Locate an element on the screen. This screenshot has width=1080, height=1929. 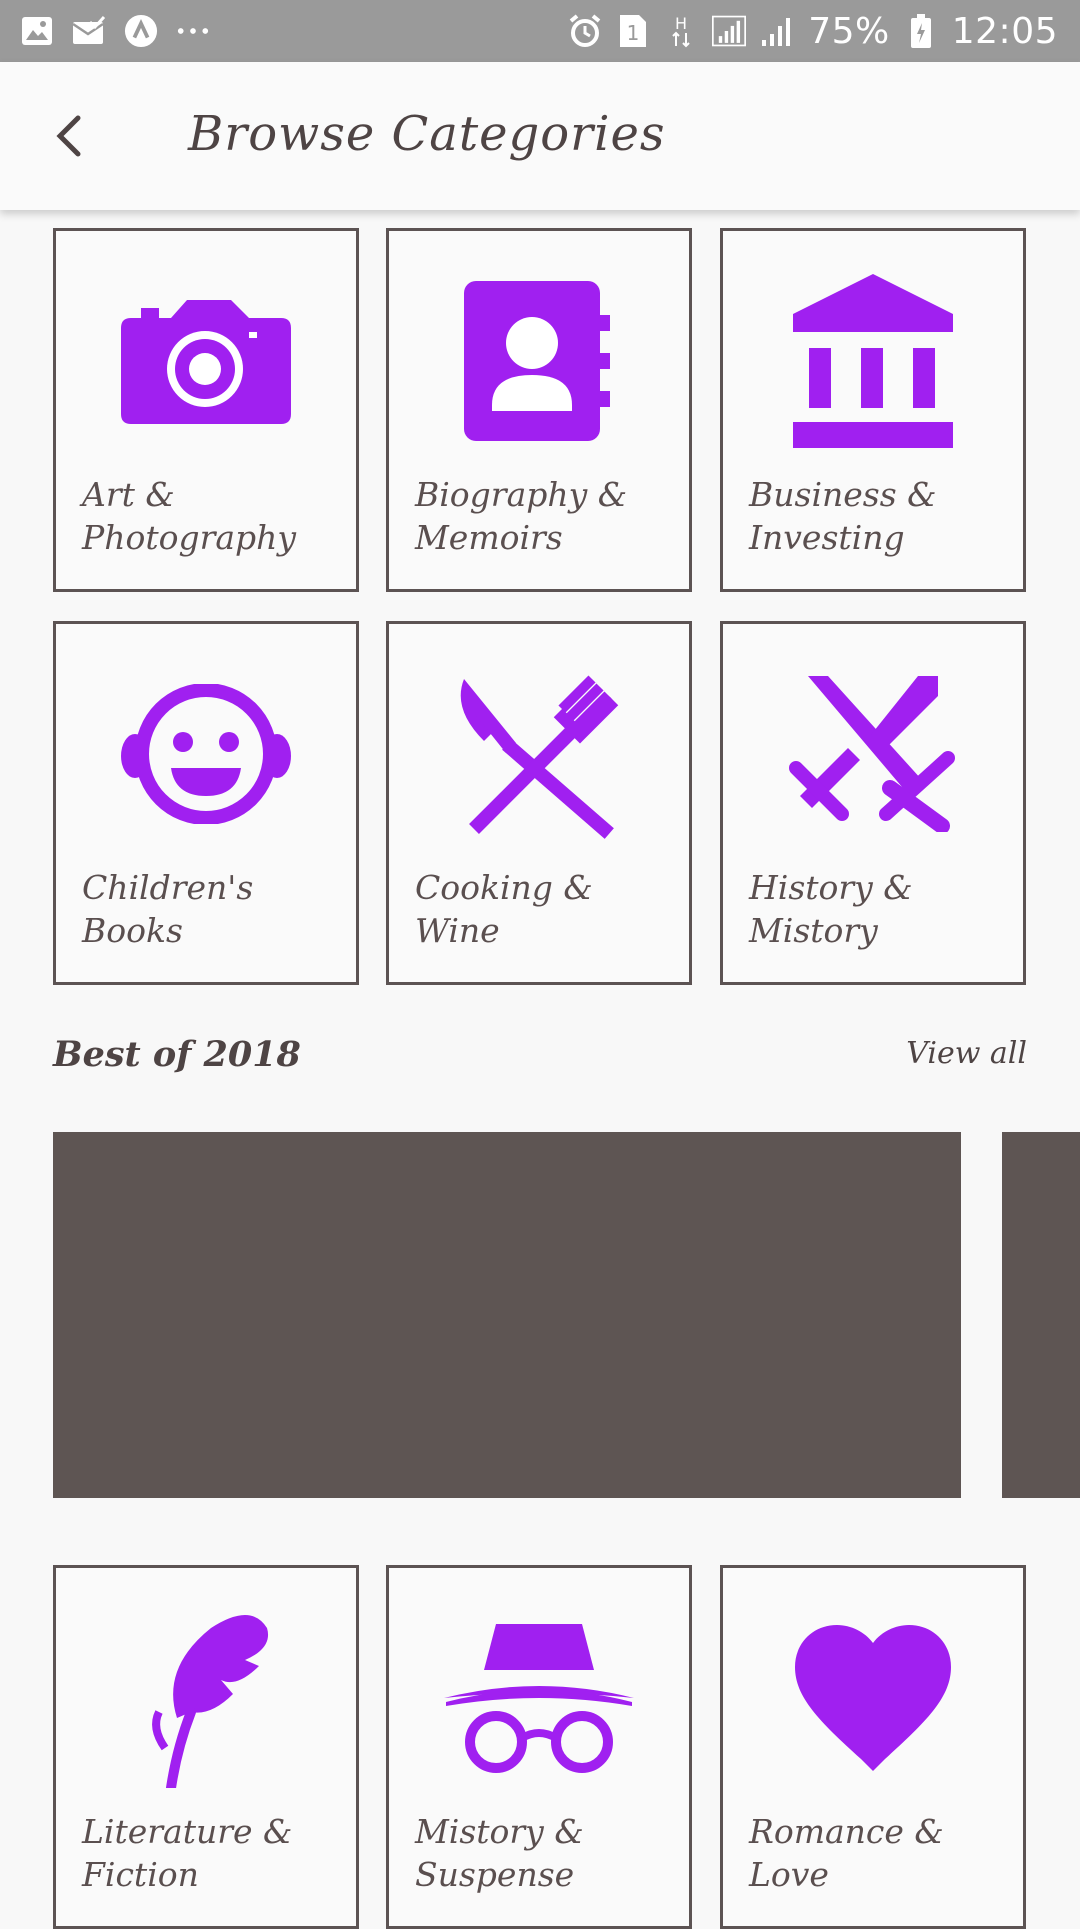
svg-text: 1 is located at coordinates (633, 33).